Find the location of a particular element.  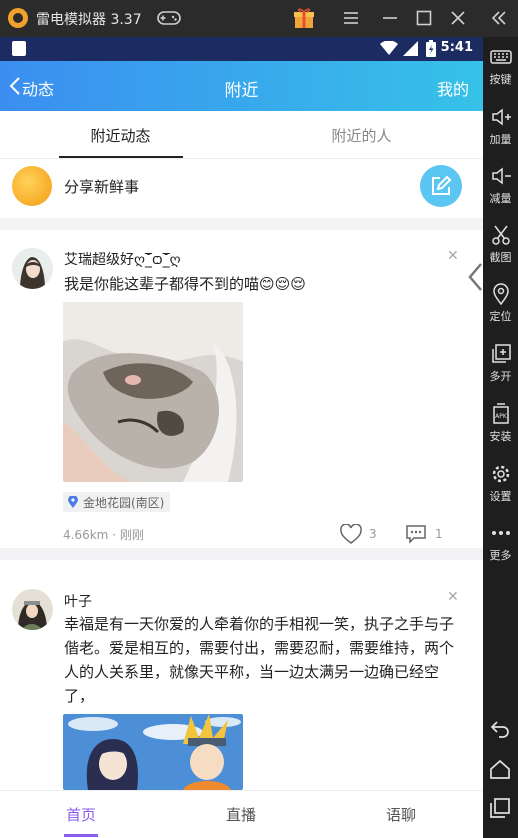

sidebar-label: 设置 is located at coordinates (500, 496).